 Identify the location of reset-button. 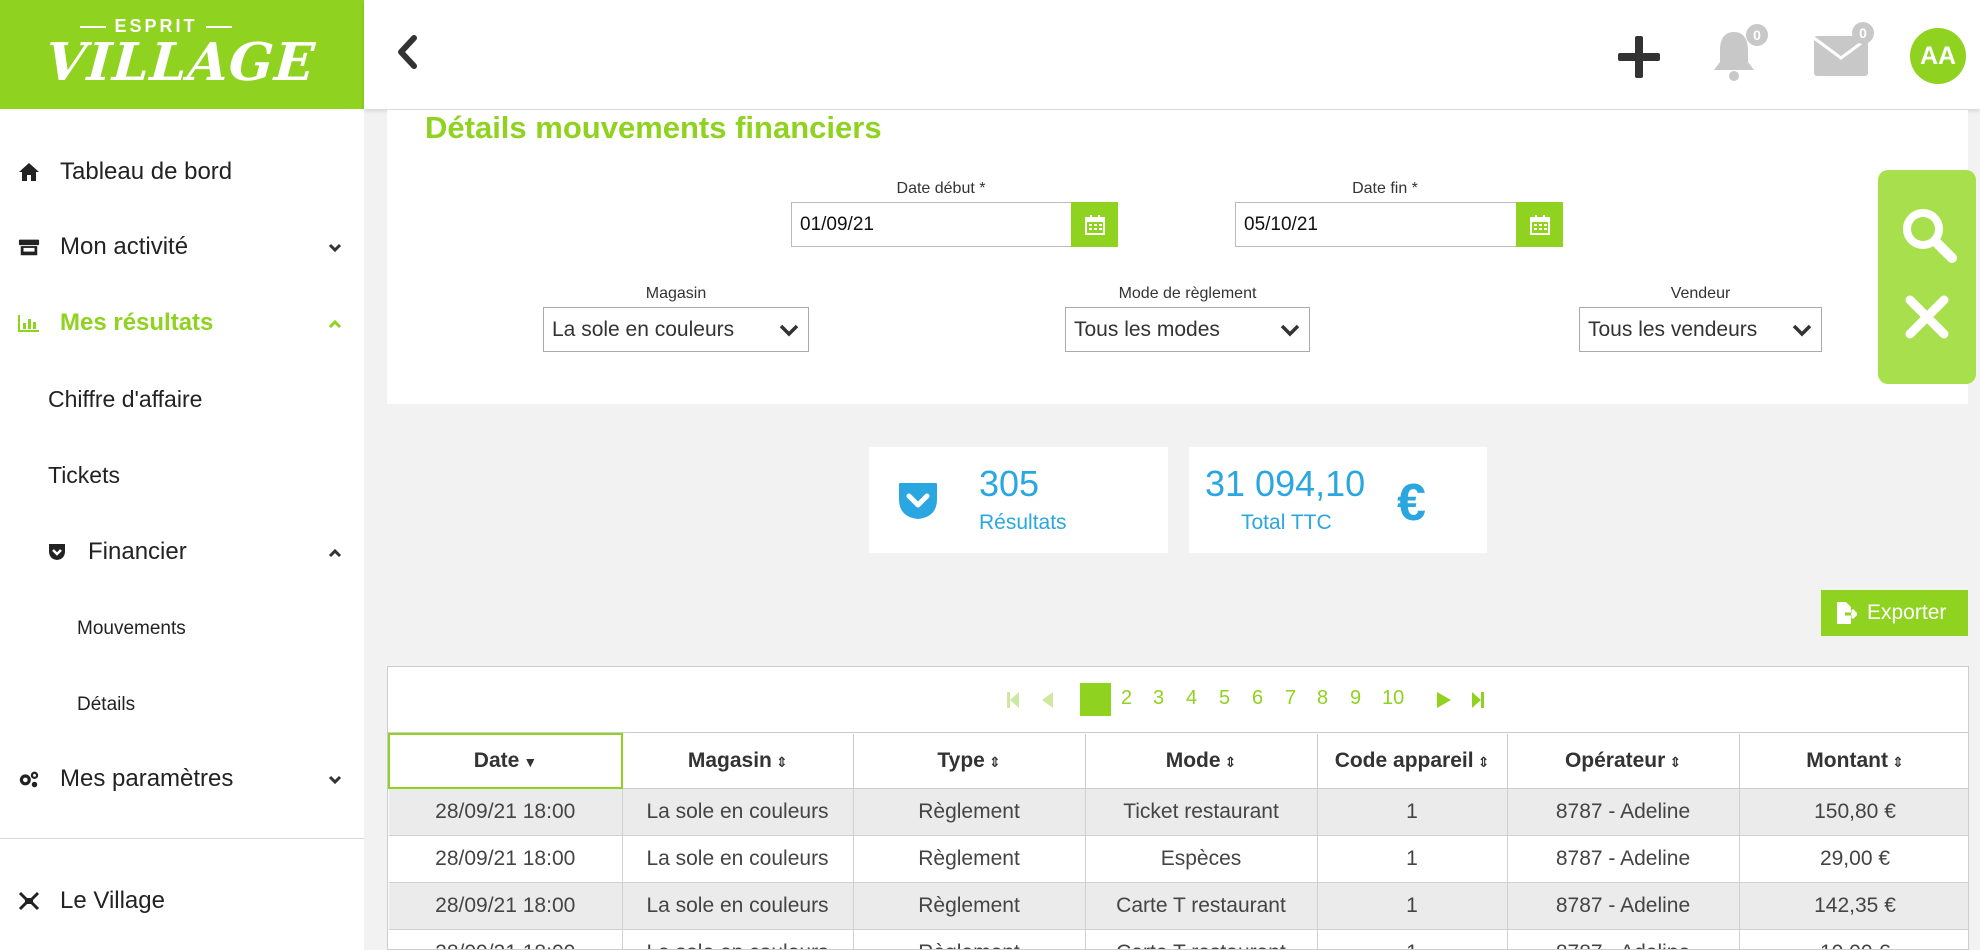
(1927, 317).